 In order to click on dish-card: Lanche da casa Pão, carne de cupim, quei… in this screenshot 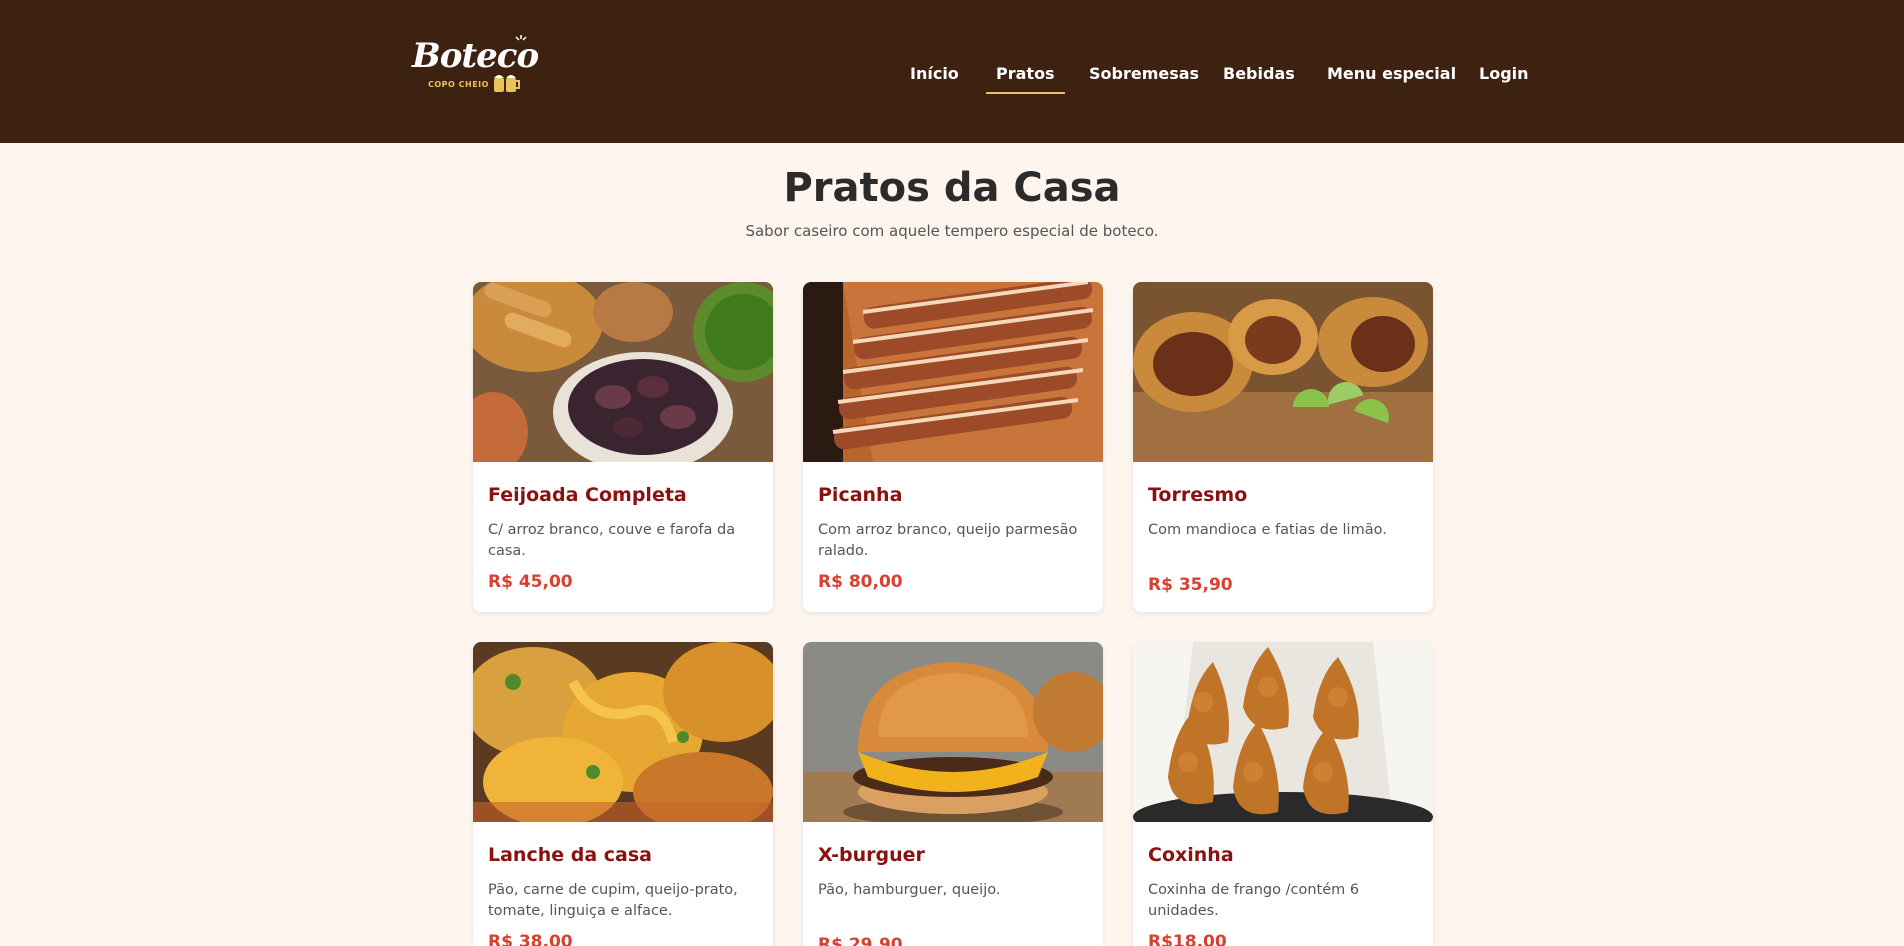, I will do `click(623, 794)`.